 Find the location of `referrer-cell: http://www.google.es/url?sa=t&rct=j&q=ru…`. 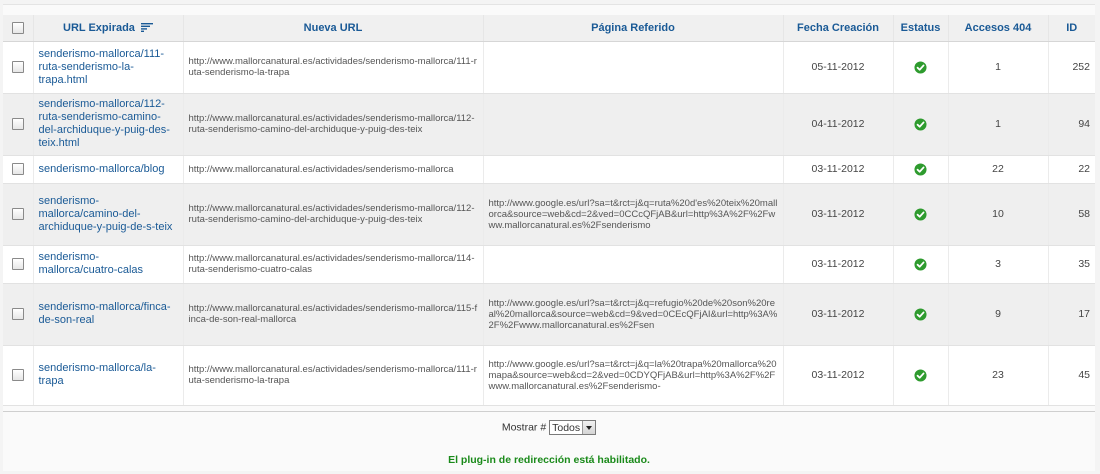

referrer-cell: http://www.google.es/url?sa=t&rct=j&q=ru… is located at coordinates (632, 214).